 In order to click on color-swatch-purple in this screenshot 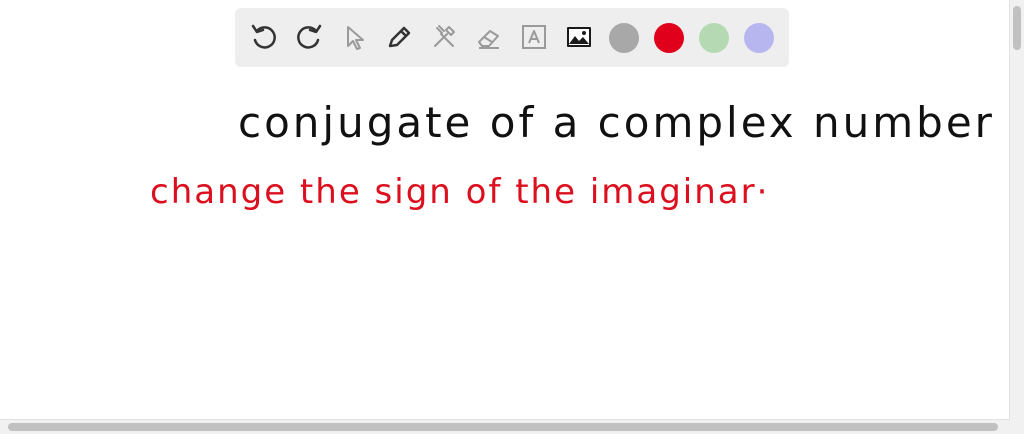, I will do `click(759, 38)`.